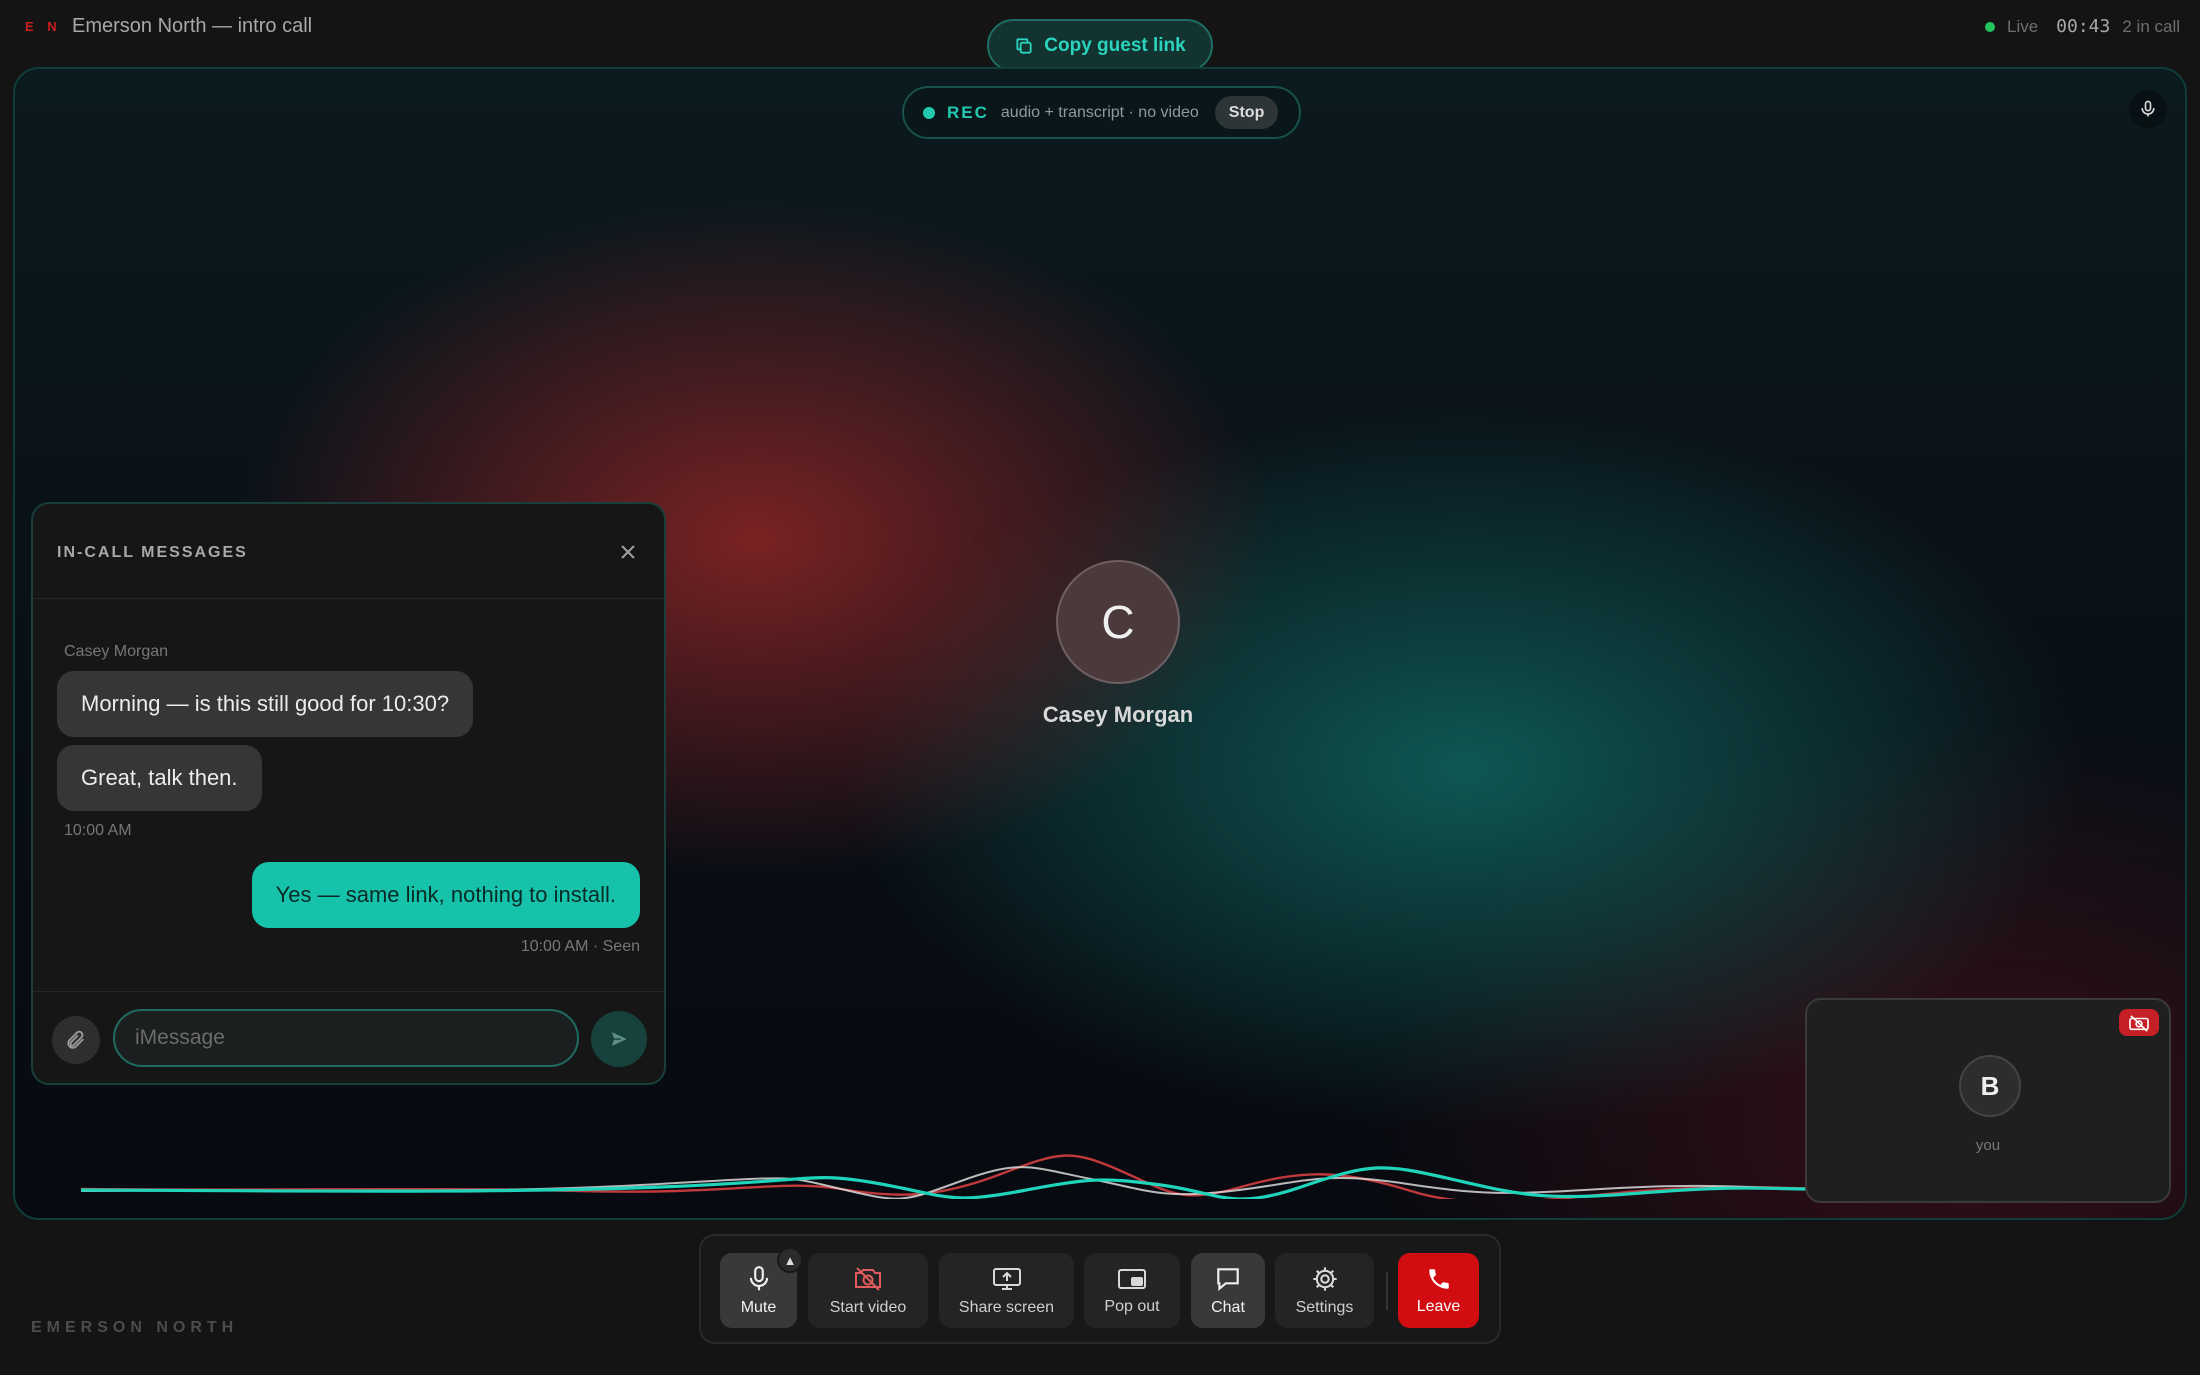  Describe the element at coordinates (758, 1307) in the screenshot. I see `mute-label: Mute` at that location.